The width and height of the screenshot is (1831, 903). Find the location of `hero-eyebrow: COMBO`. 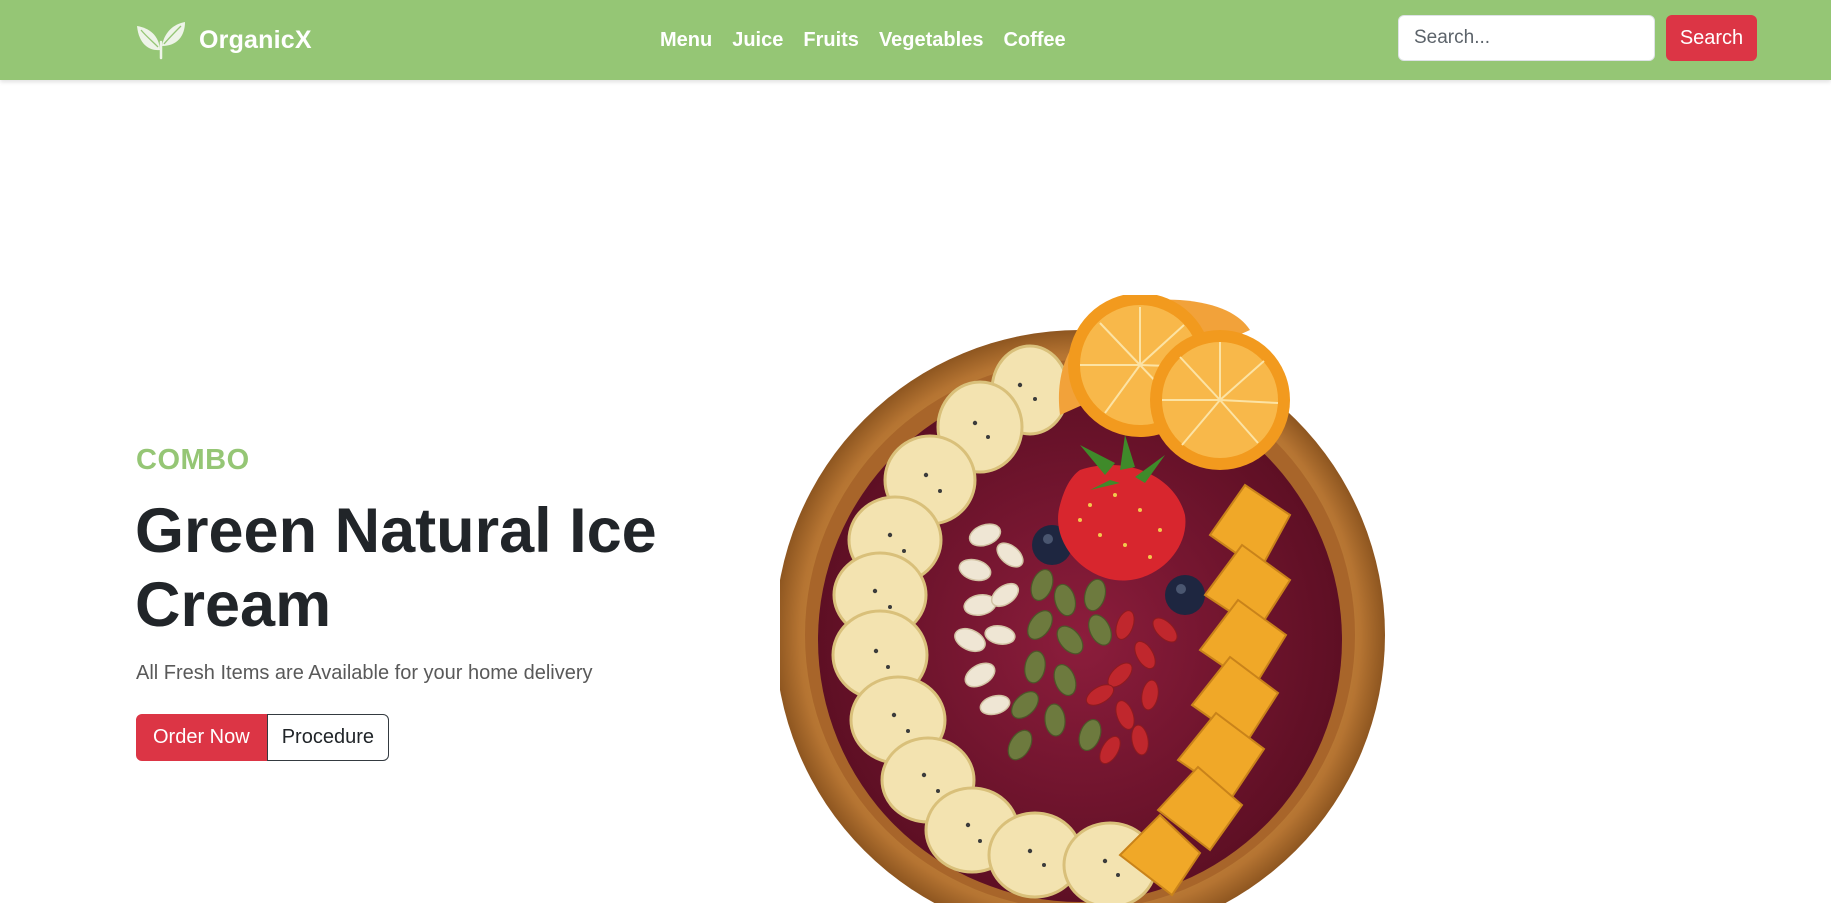

hero-eyebrow: COMBO is located at coordinates (193, 460).